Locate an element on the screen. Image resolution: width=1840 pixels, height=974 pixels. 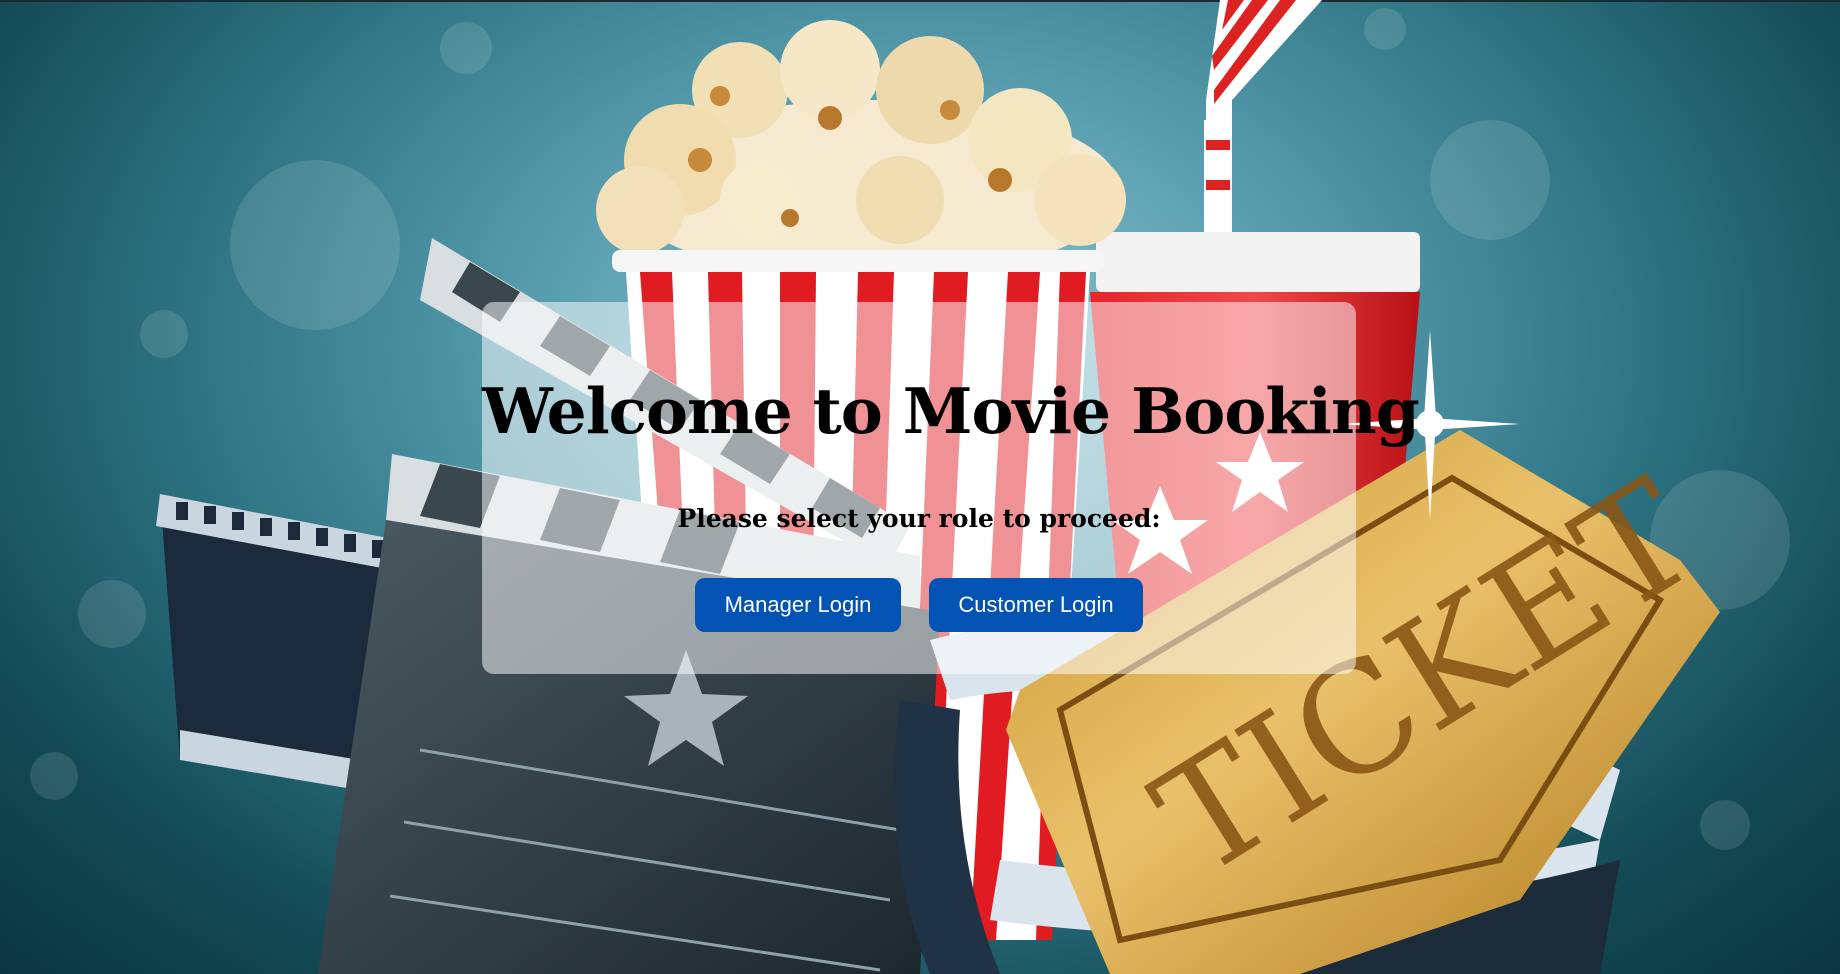
manager-login-button: Manager Login is located at coordinates (798, 605).